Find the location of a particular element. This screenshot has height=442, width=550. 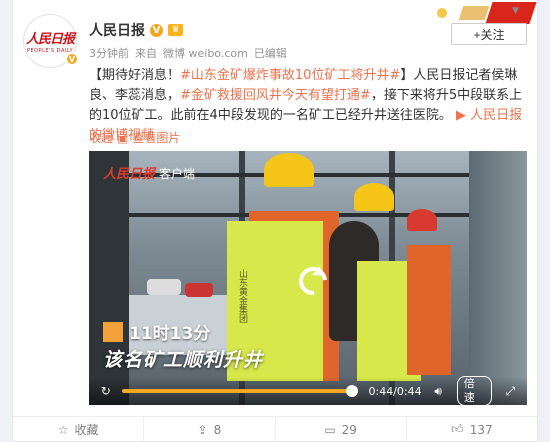

comment-icon: ▭ is located at coordinates (330, 429).